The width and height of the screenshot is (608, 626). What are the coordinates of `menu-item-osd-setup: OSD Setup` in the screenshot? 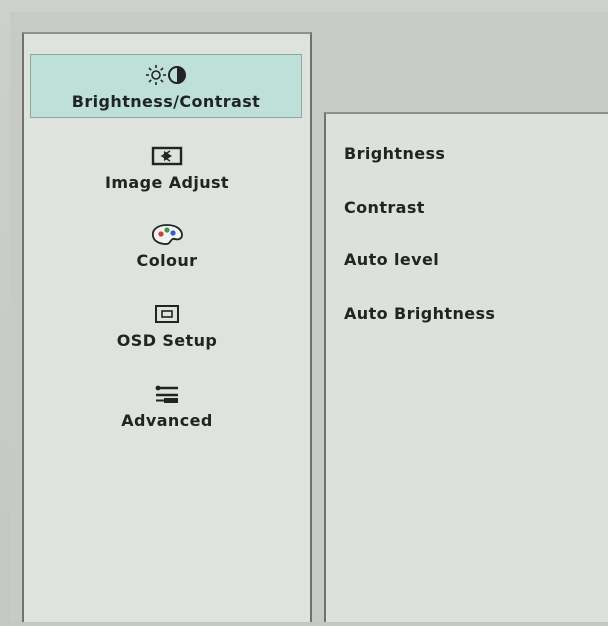 It's located at (167, 325).